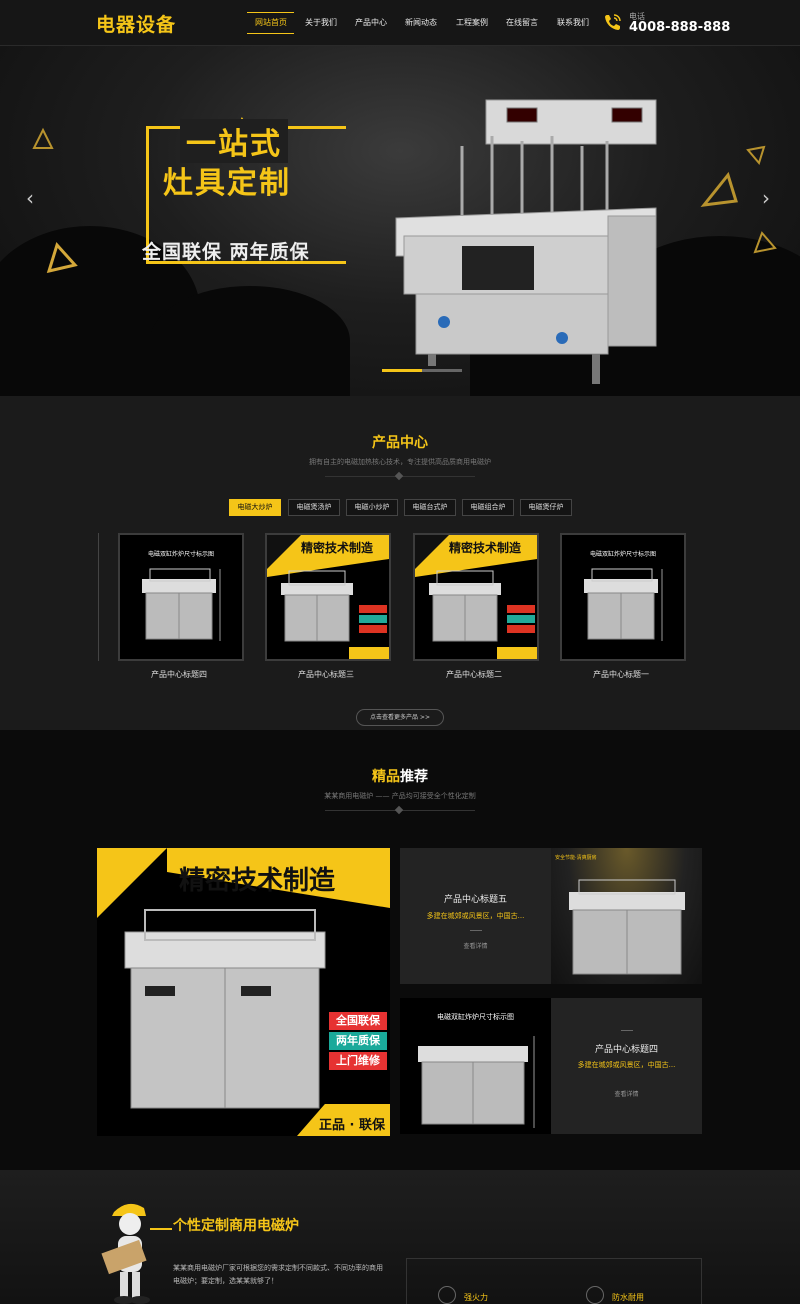 The width and height of the screenshot is (800, 1304). Describe the element at coordinates (314, 507) in the screenshot. I see `tab-product-category: 电磁煲汤炉` at that location.